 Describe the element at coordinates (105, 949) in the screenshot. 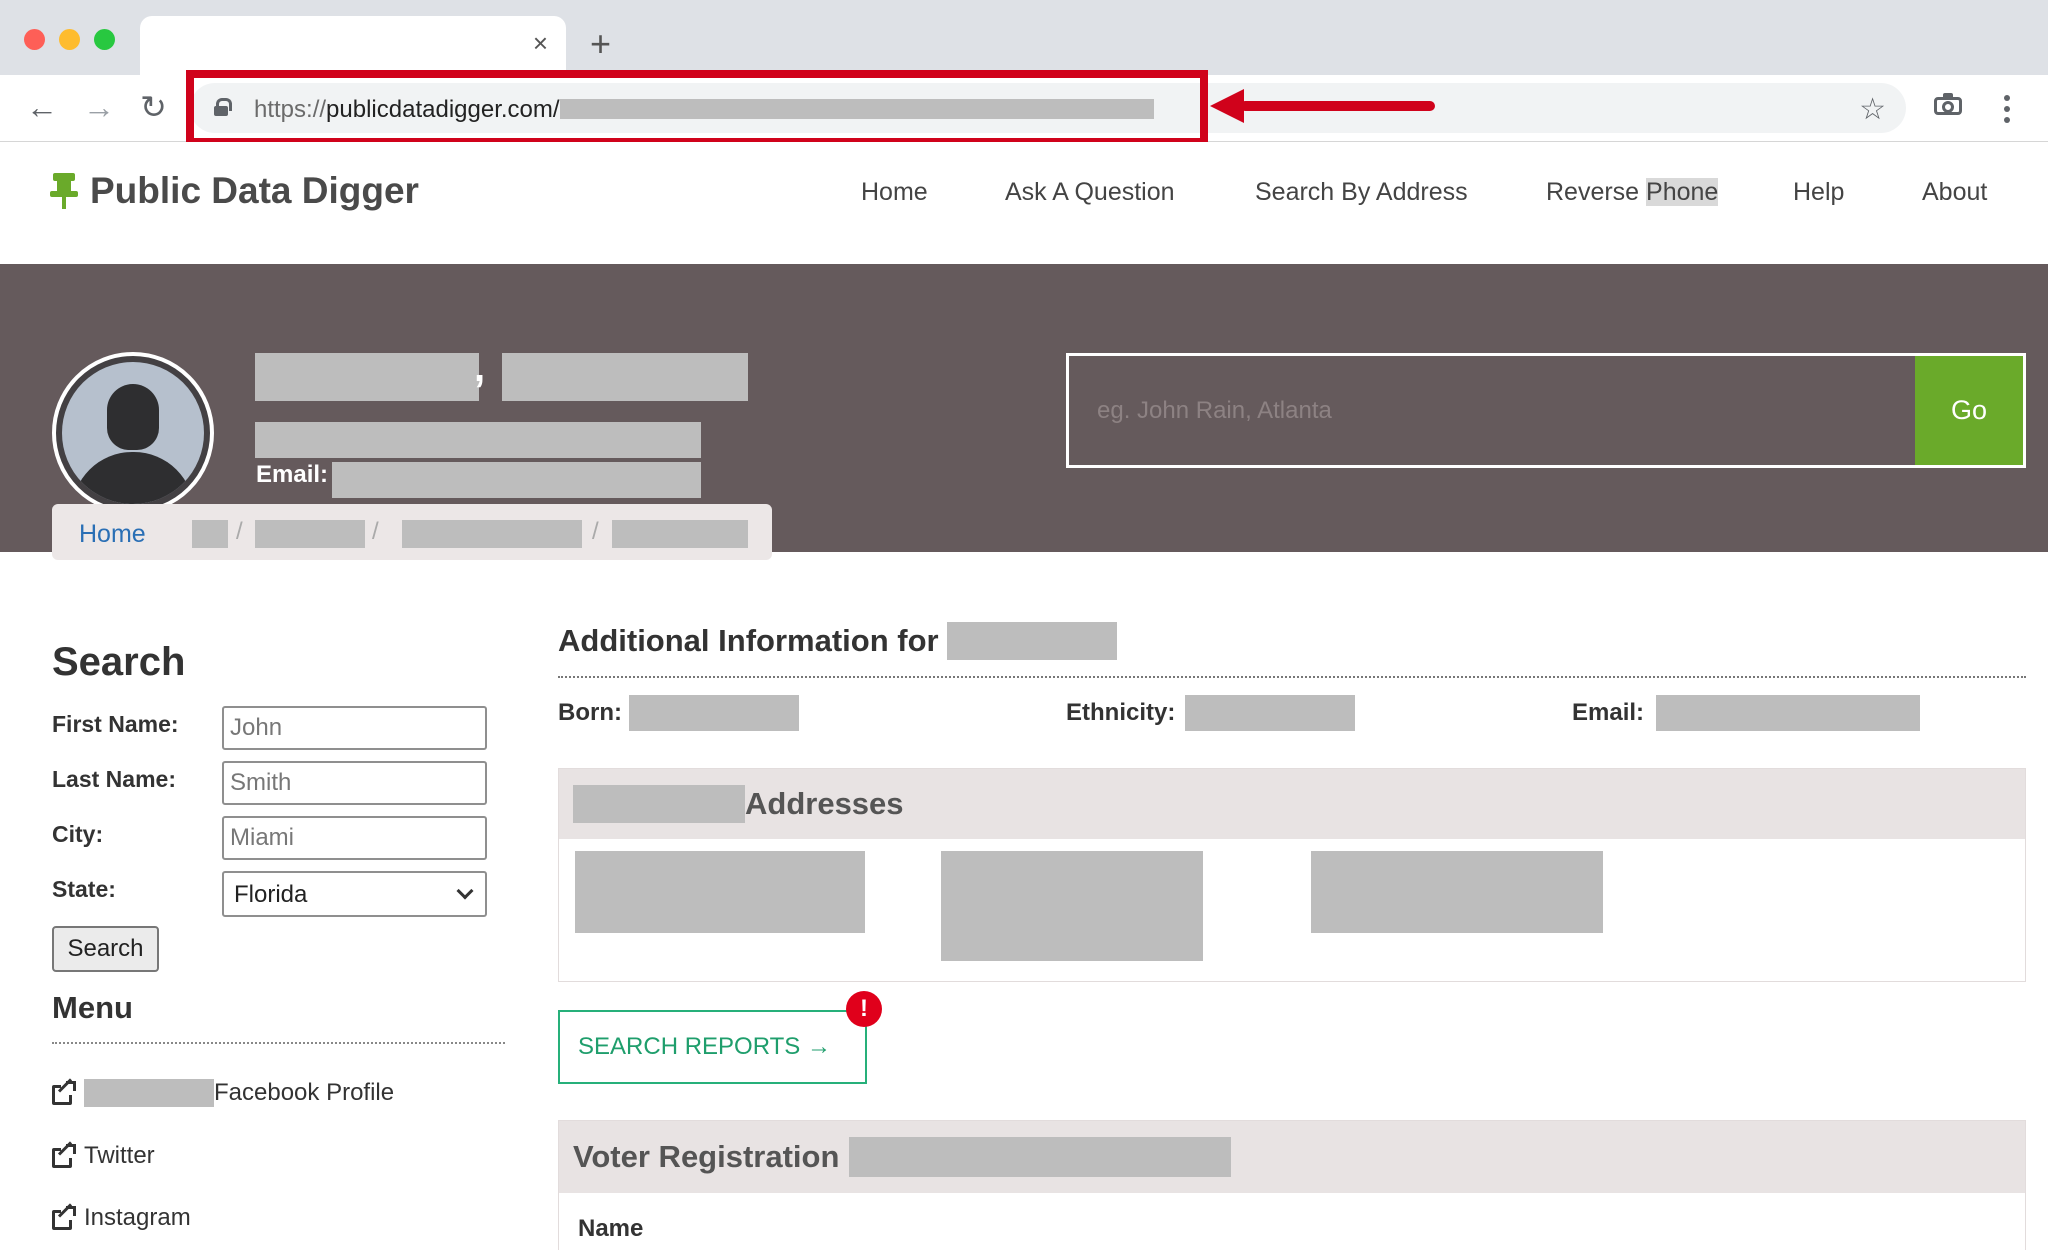

I see `search-button: Search` at that location.